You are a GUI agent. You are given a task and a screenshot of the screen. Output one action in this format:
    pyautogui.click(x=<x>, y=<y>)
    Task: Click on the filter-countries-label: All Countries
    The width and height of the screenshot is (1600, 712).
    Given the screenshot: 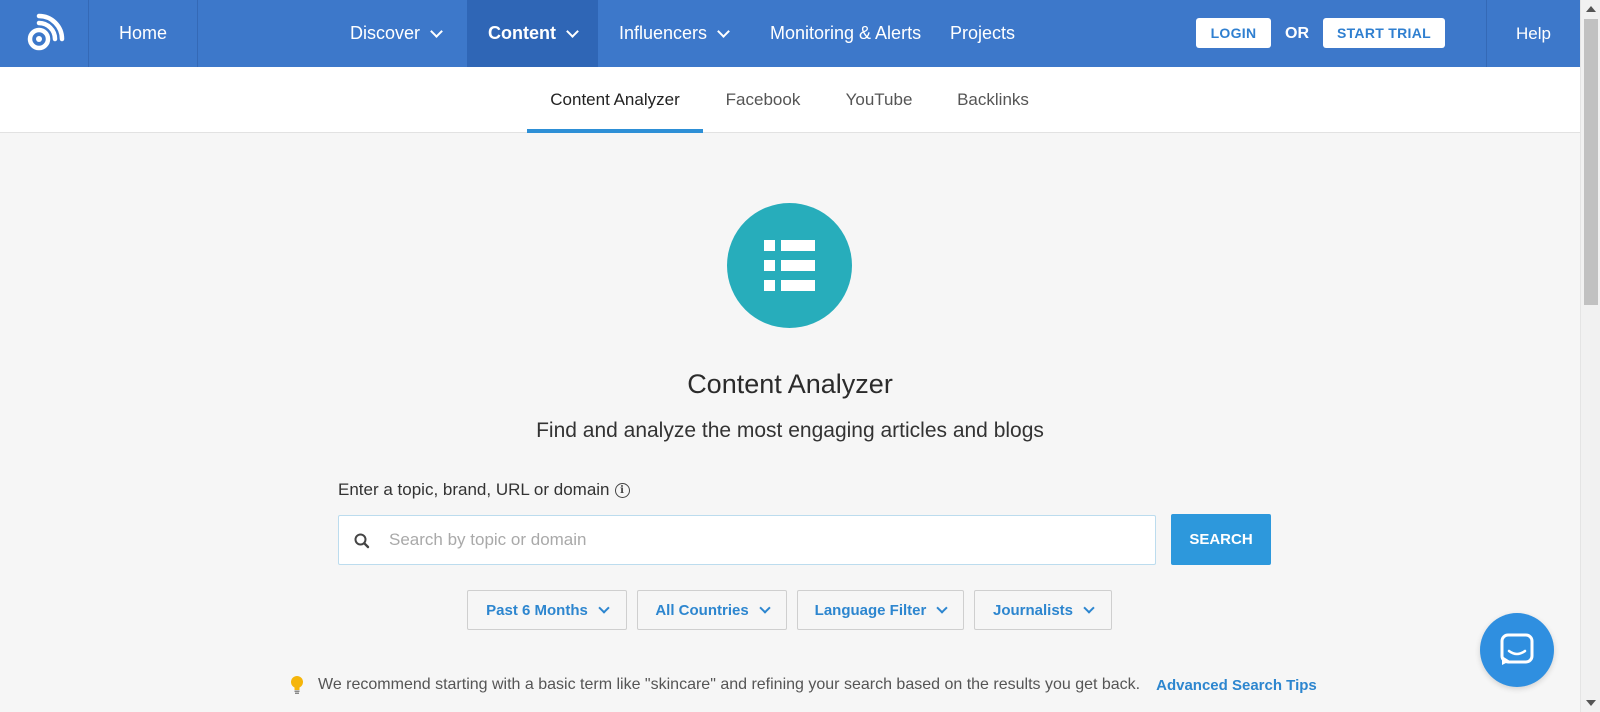 What is the action you would take?
    pyautogui.click(x=702, y=610)
    